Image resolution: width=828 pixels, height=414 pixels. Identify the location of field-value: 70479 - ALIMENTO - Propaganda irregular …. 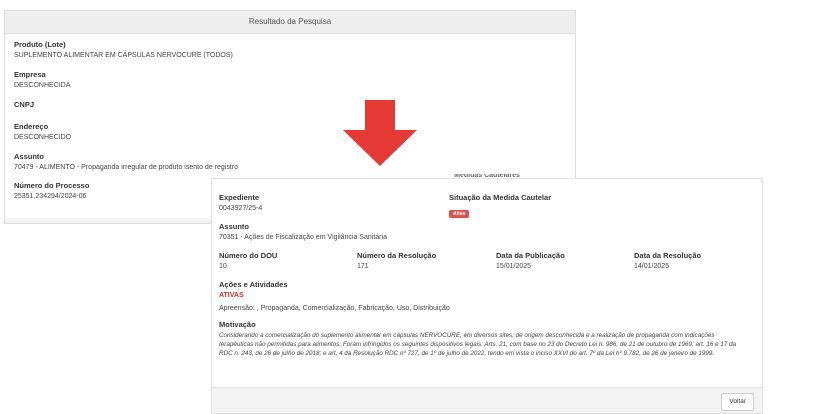
(126, 167).